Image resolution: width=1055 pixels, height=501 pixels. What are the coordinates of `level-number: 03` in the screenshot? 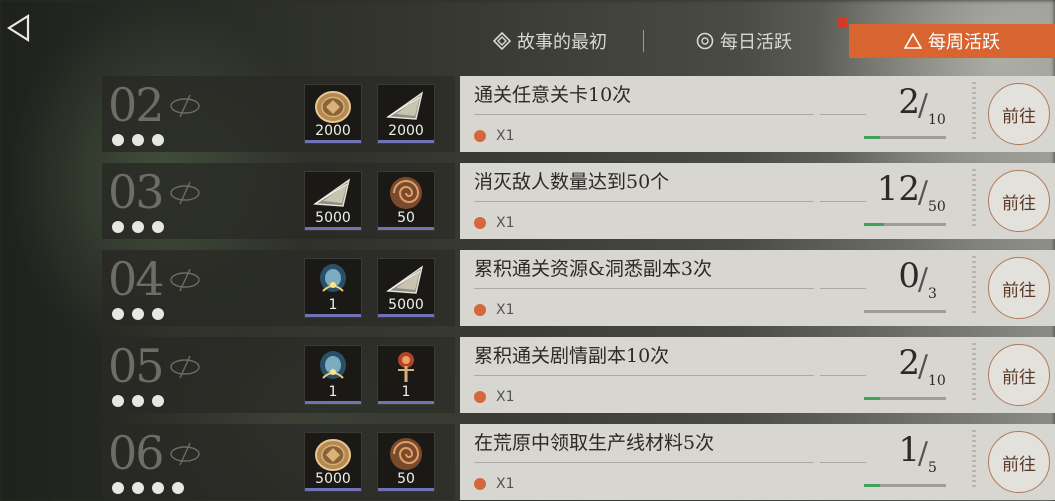 It's located at (136, 192).